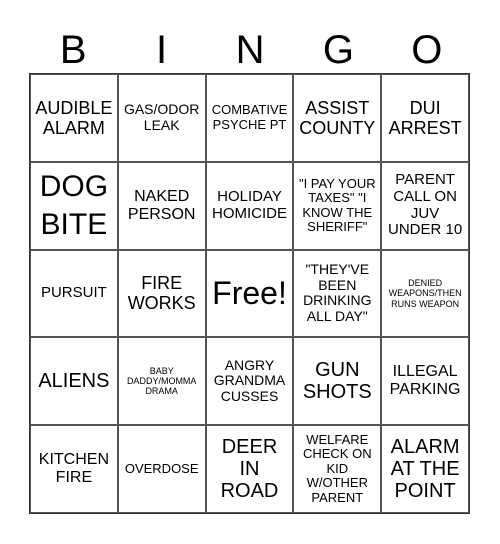 The width and height of the screenshot is (500, 544). Describe the element at coordinates (337, 469) in the screenshot. I see `bingo-cell: WELFARE CHECK ON KID W/OTHER PARENT` at that location.